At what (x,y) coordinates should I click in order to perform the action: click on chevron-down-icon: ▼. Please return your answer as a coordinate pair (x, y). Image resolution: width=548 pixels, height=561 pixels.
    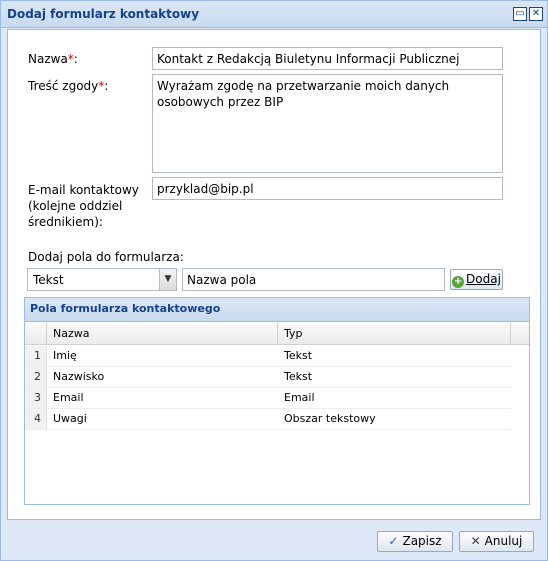
    Looking at the image, I should click on (167, 279).